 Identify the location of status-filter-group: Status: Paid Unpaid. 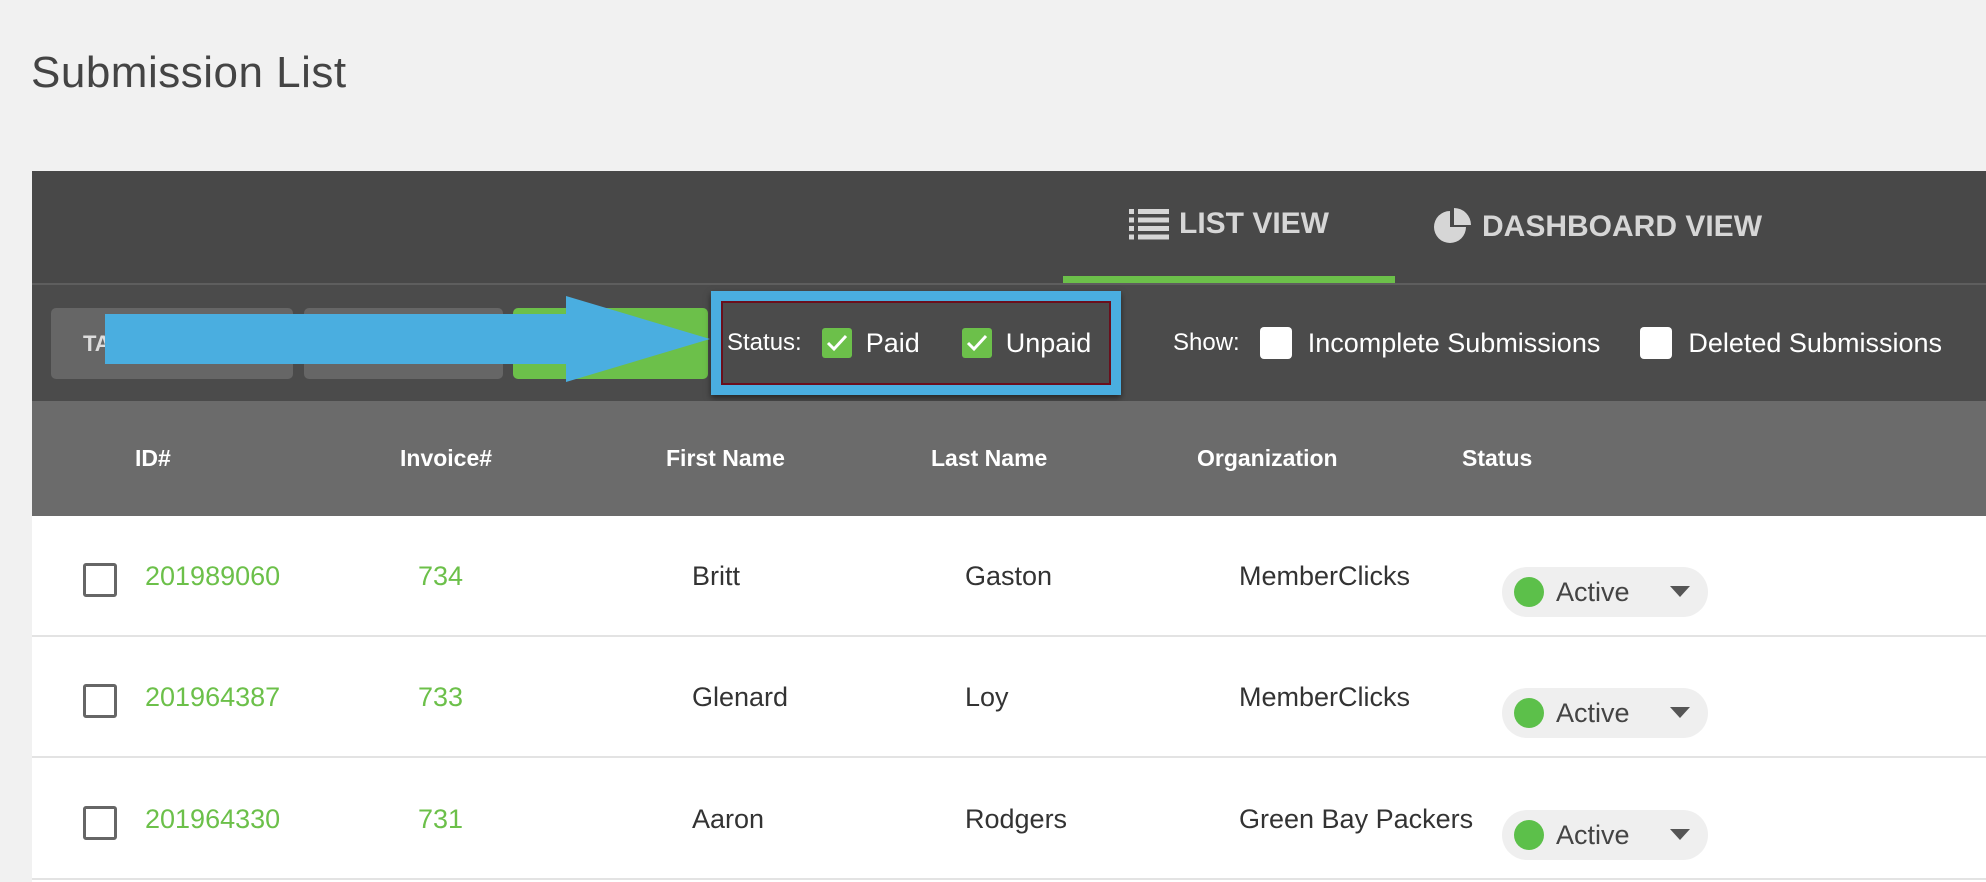
(916, 343).